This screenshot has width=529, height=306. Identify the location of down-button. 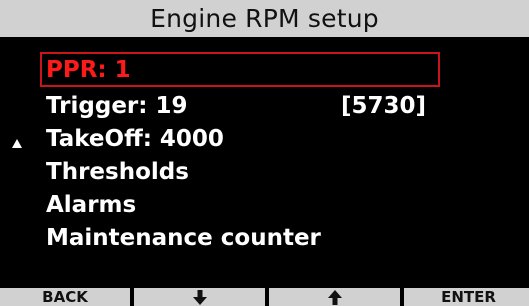
(199, 297).